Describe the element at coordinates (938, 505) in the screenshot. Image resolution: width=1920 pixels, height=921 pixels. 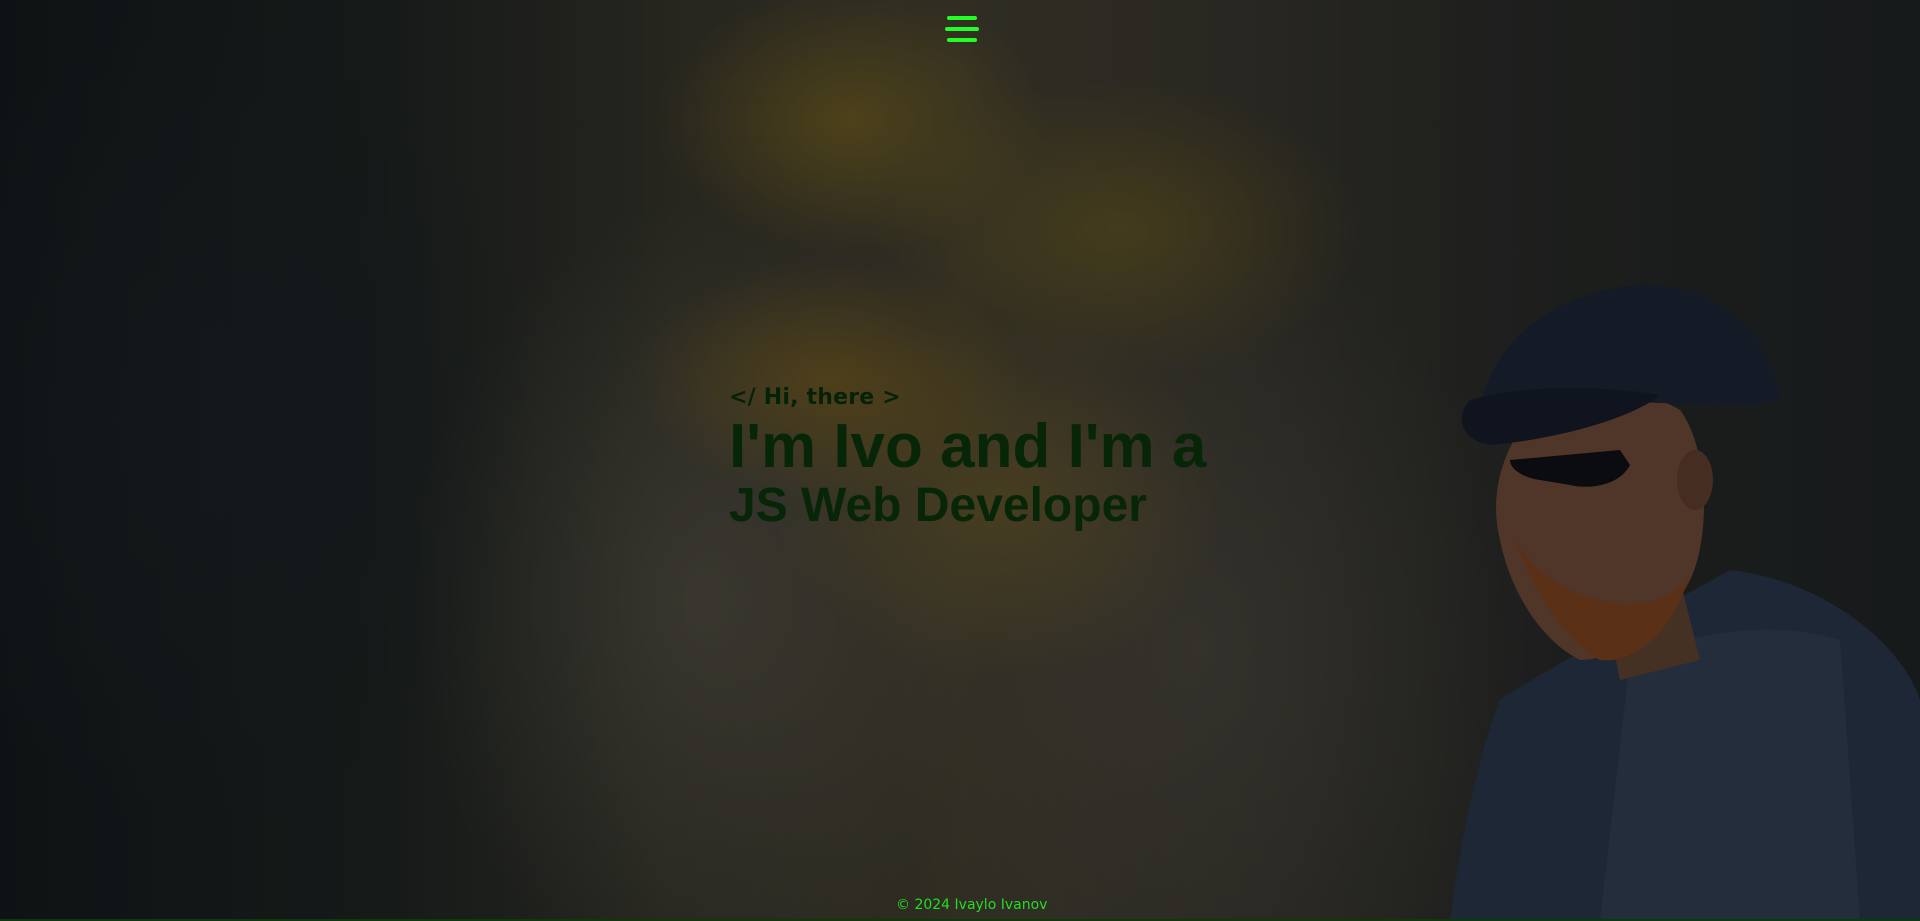
I see `hero-headline-line2: JS Web Developer` at that location.